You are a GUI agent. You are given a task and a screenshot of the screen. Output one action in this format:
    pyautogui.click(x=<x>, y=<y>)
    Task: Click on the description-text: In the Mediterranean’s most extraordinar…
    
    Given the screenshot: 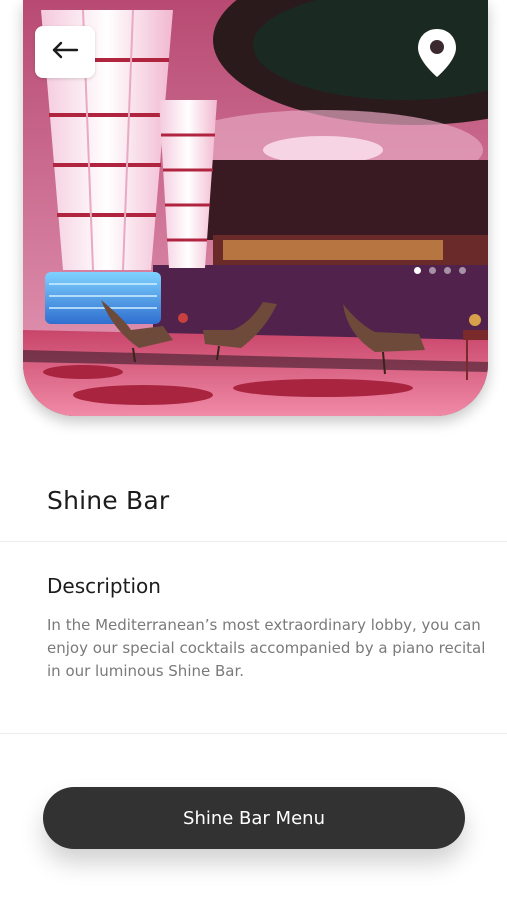 What is the action you would take?
    pyautogui.click(x=266, y=648)
    